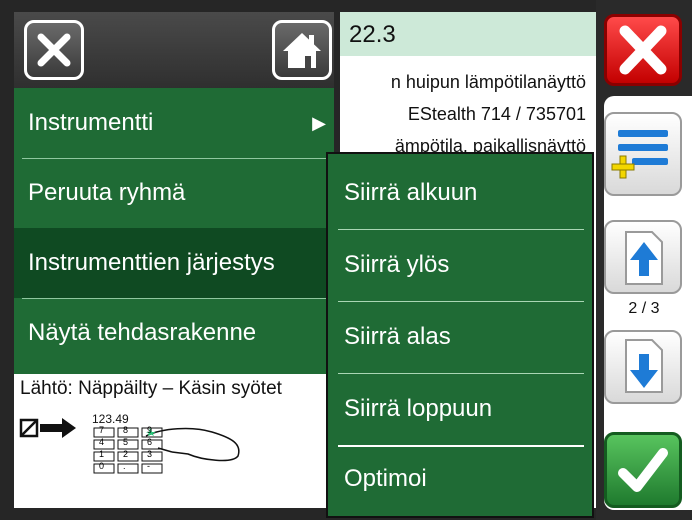 This screenshot has height=520, width=692. I want to click on menu-item-label: Peruuta ryhmä, so click(107, 192).